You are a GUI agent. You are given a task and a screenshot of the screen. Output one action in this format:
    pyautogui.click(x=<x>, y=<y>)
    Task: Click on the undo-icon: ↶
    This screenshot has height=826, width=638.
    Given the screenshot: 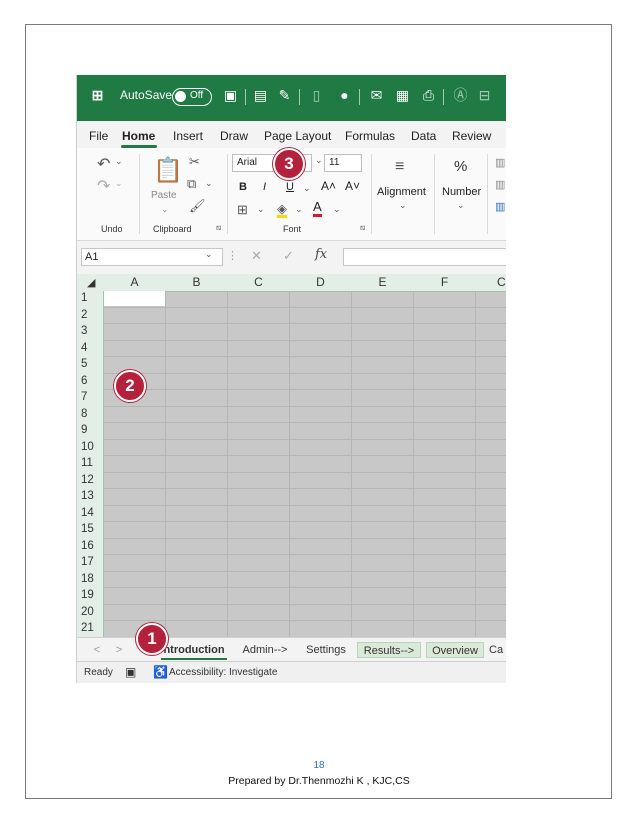 What is the action you would take?
    pyautogui.click(x=103, y=164)
    